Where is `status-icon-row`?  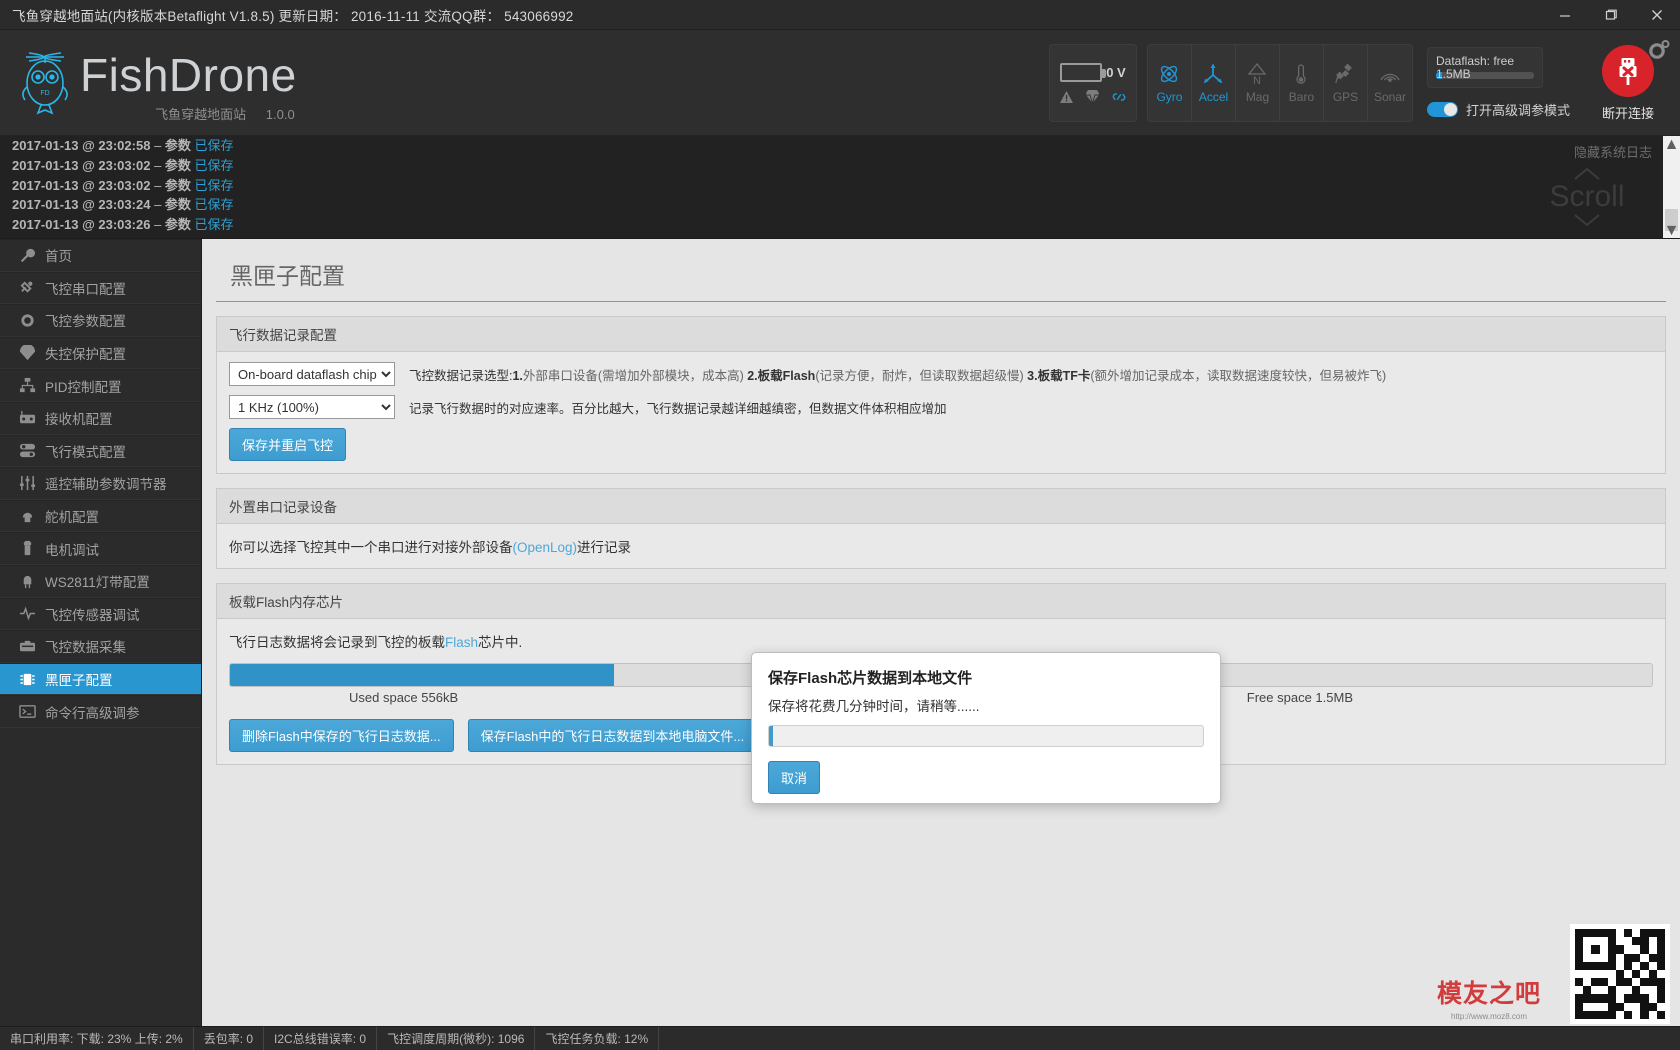 status-icon-row is located at coordinates (1093, 96).